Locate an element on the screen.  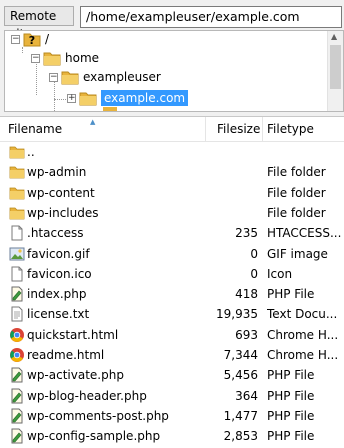
tree-item-label: exampleuser is located at coordinates (122, 77).